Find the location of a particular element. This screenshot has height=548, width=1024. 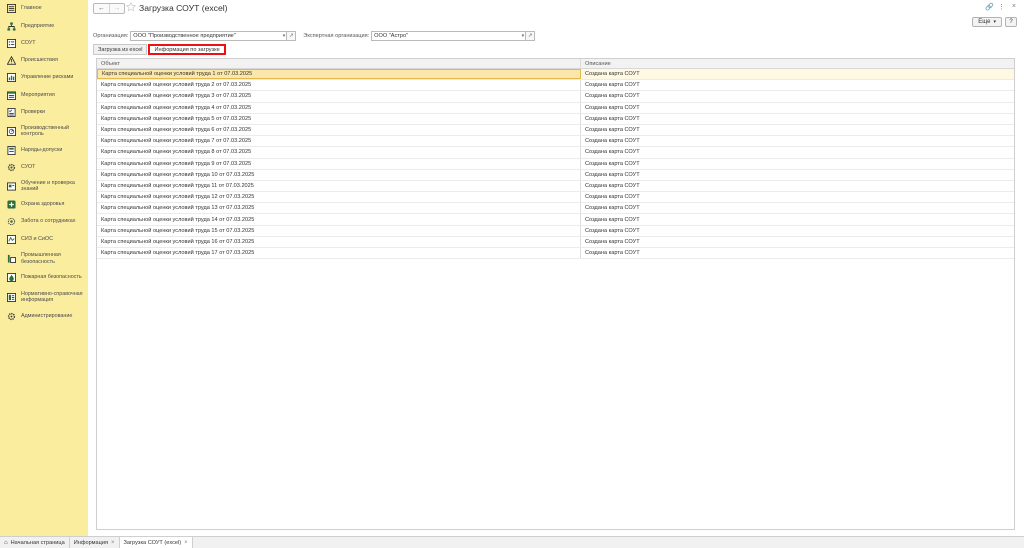

task-info: Информация × is located at coordinates (95, 542).